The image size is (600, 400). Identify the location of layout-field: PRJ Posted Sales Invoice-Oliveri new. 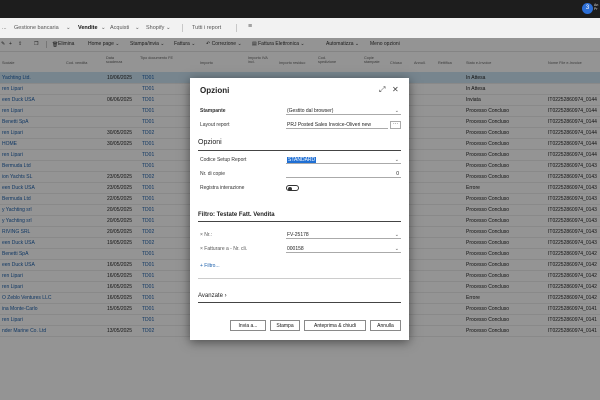
(337, 125).